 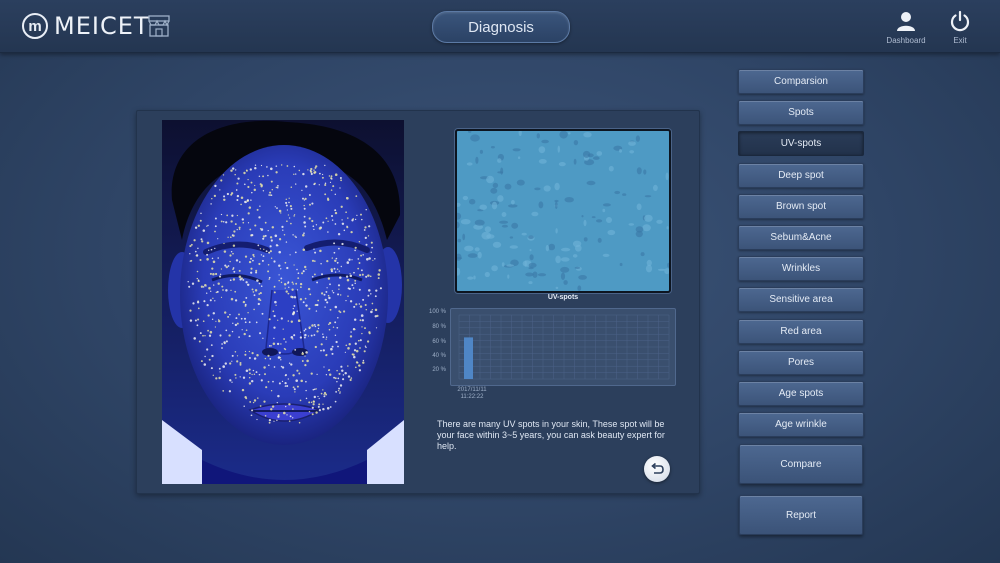 I want to click on page-title: Diagnosis, so click(x=501, y=27).